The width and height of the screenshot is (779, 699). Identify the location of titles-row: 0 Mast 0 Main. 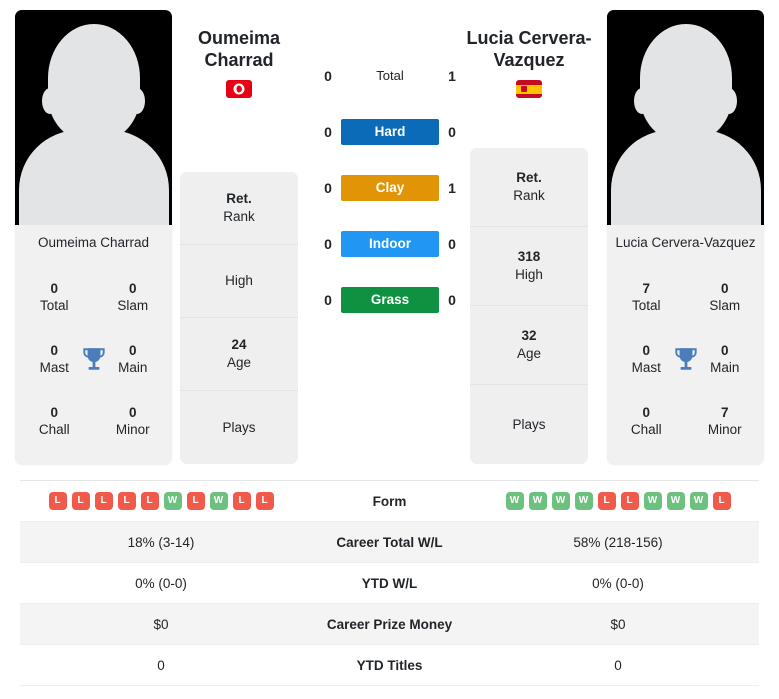
(93, 360).